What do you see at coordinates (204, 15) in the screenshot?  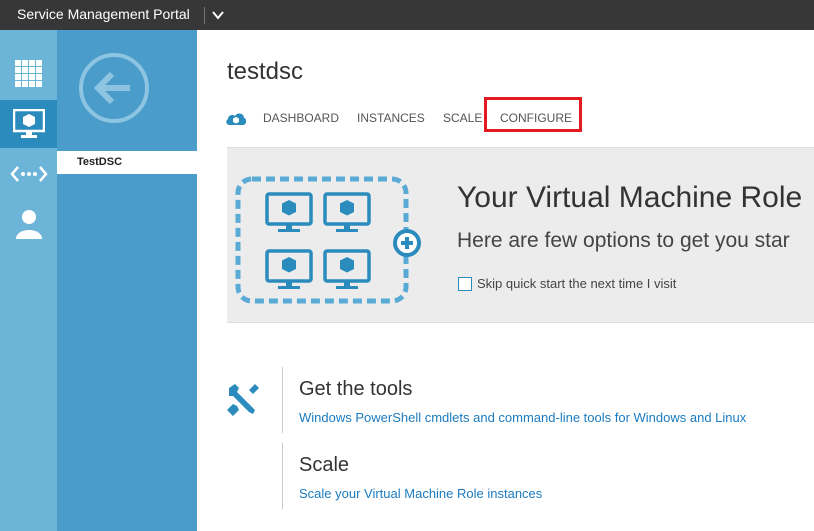 I see `topbar-divider` at bounding box center [204, 15].